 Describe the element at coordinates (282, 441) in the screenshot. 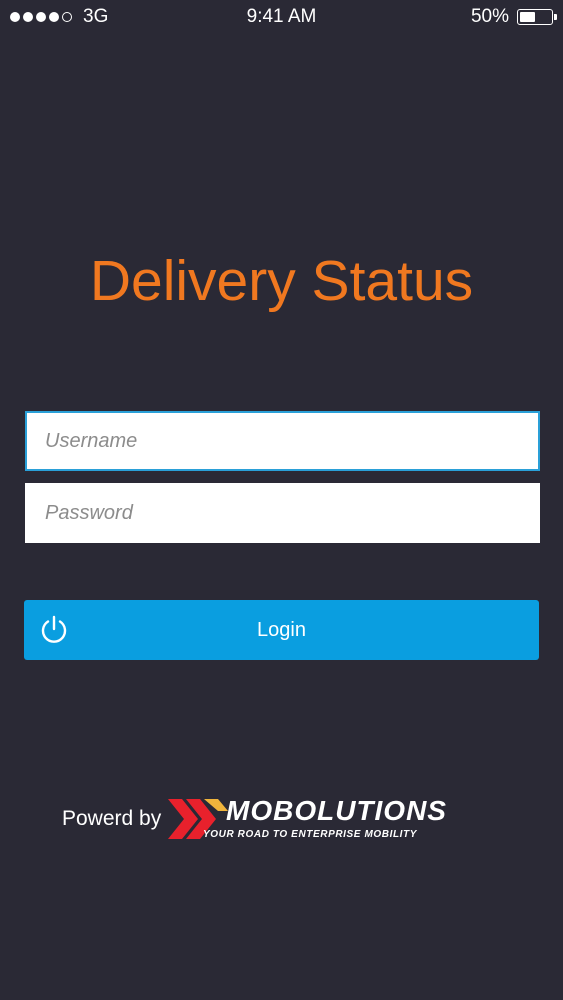

I see `username-input` at that location.